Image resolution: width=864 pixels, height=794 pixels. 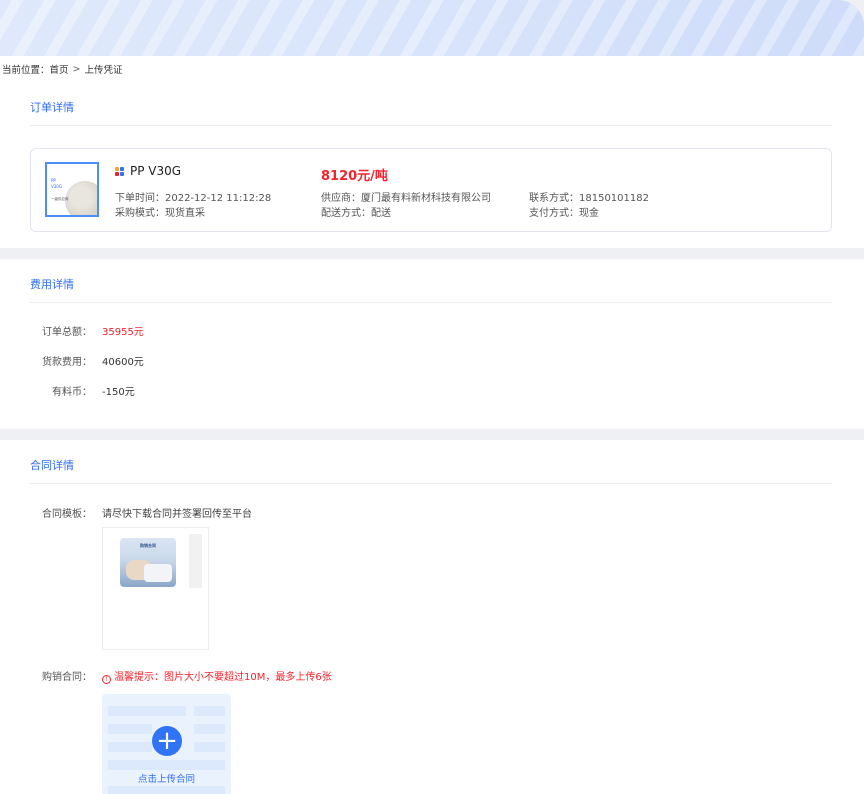 What do you see at coordinates (52, 465) in the screenshot?
I see `contract-details-title: 合同详情` at bounding box center [52, 465].